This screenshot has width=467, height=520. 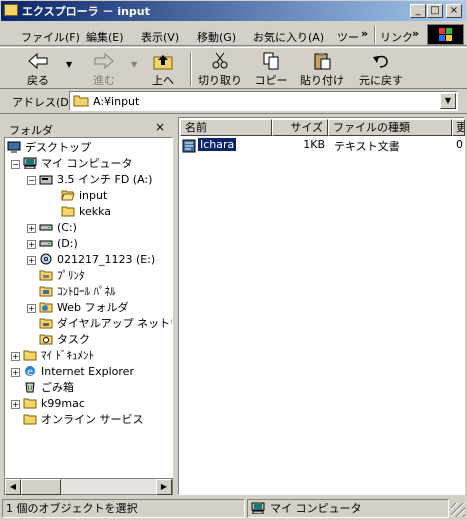 I want to click on expander-drive-c: +, so click(x=31, y=228).